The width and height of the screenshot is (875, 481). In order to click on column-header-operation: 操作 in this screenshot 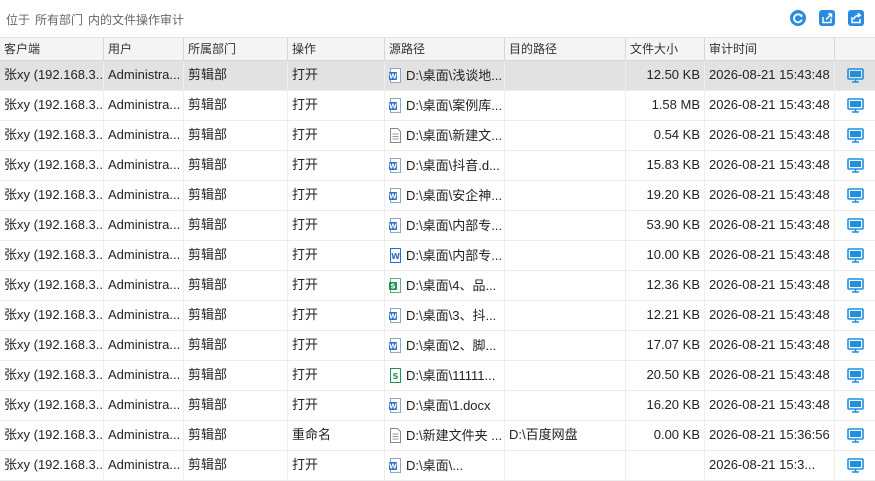, I will do `click(336, 49)`.